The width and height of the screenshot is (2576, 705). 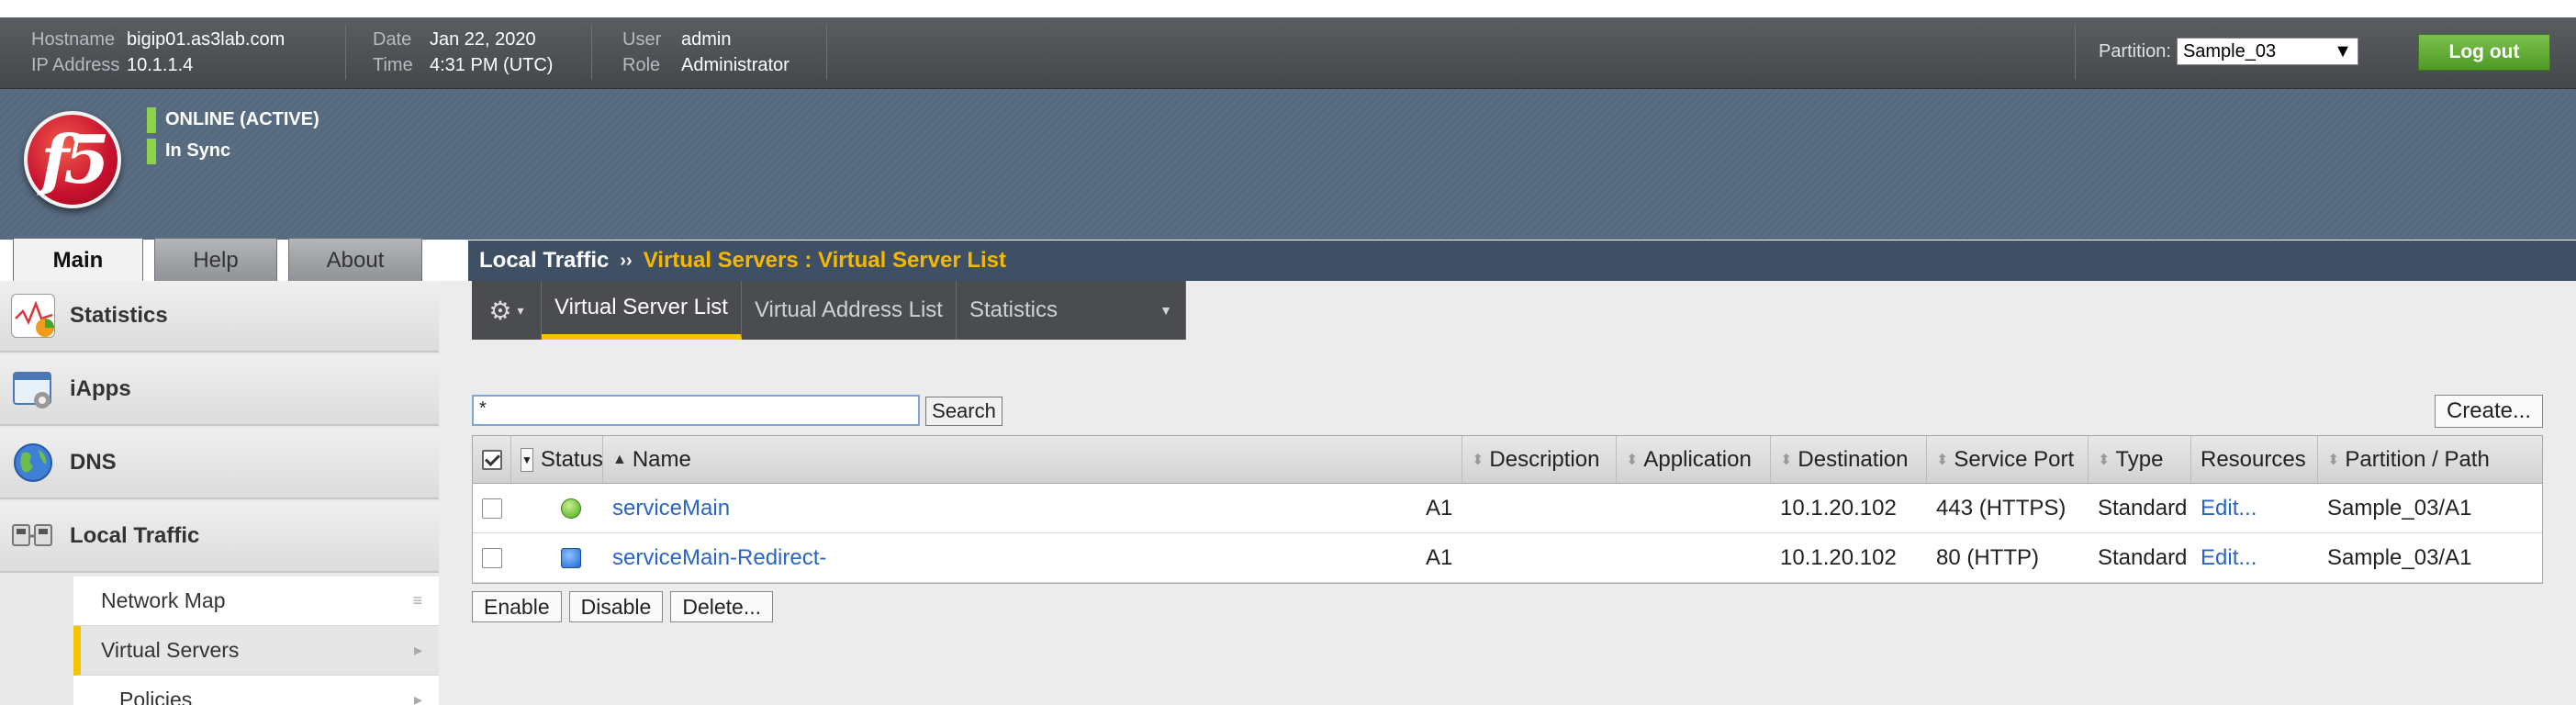 I want to click on destination-header: ⬍ Destination, so click(x=1849, y=459).